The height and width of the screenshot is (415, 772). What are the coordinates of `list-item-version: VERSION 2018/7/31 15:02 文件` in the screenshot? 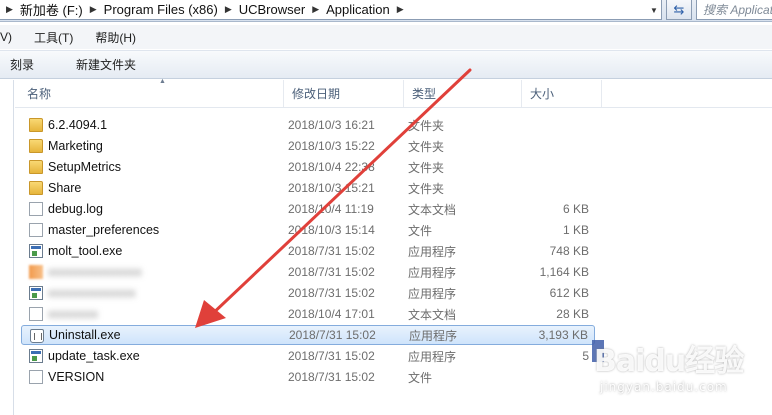 It's located at (308, 377).